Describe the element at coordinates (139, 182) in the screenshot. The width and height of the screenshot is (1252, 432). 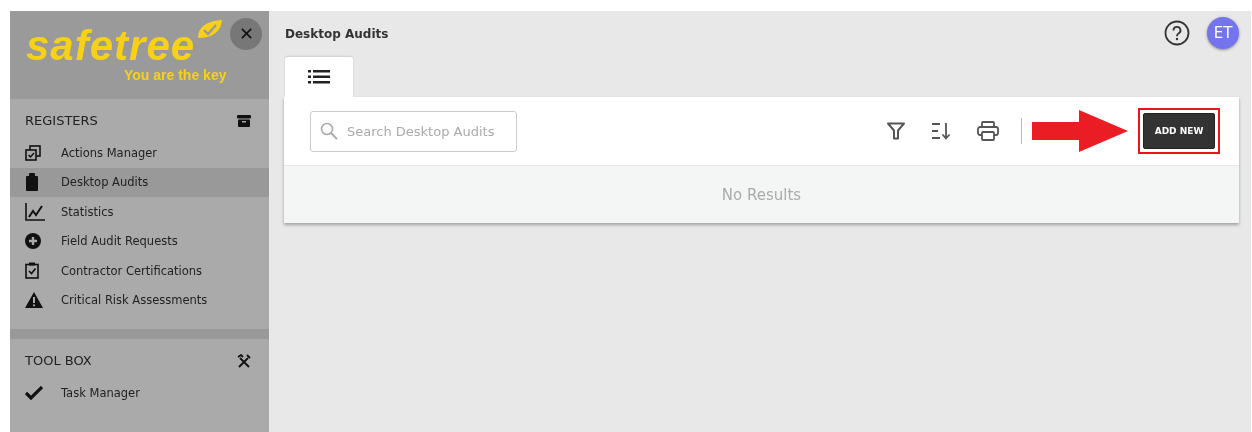
I see `sidebar-item: Desktop Audits` at that location.